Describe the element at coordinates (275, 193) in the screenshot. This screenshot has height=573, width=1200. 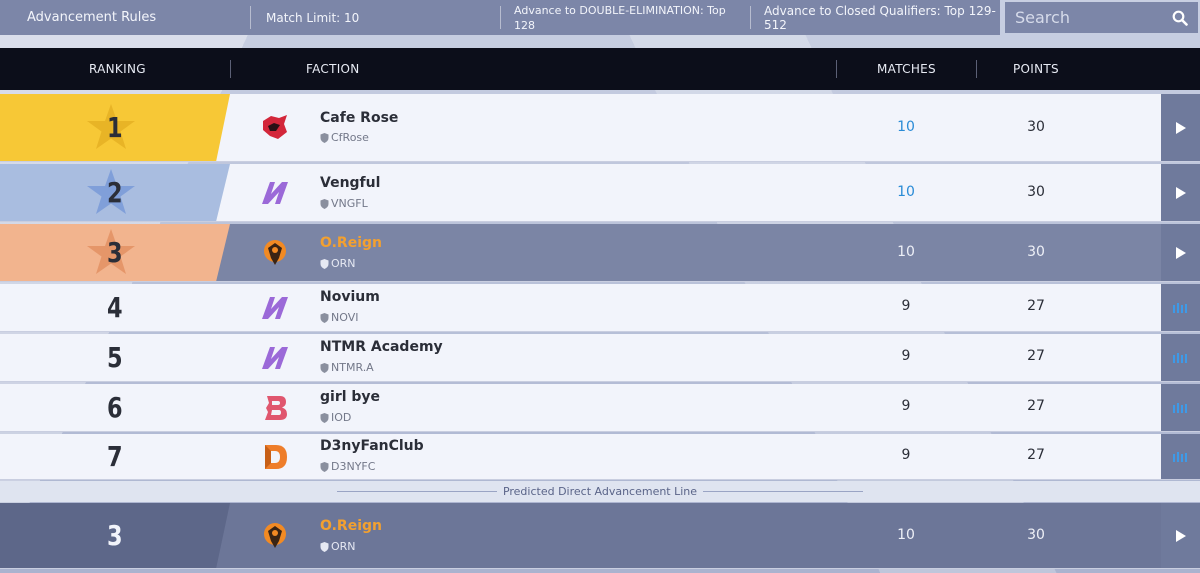
I see `vengful-logo-icon` at that location.